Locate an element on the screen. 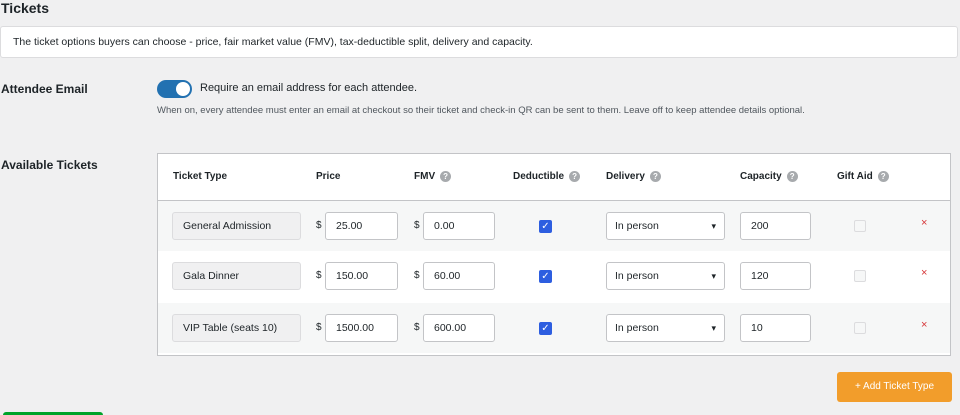  capacity-input: 120 is located at coordinates (775, 276).